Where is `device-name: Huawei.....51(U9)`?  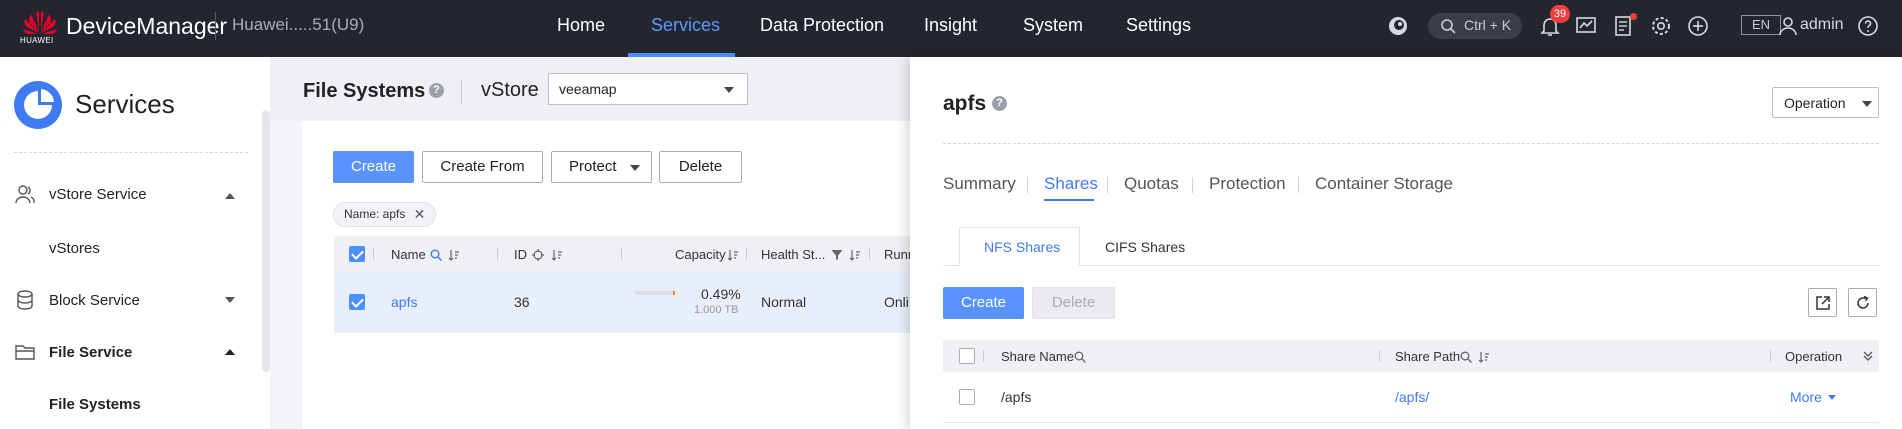
device-name: Huawei.....51(U9) is located at coordinates (298, 25).